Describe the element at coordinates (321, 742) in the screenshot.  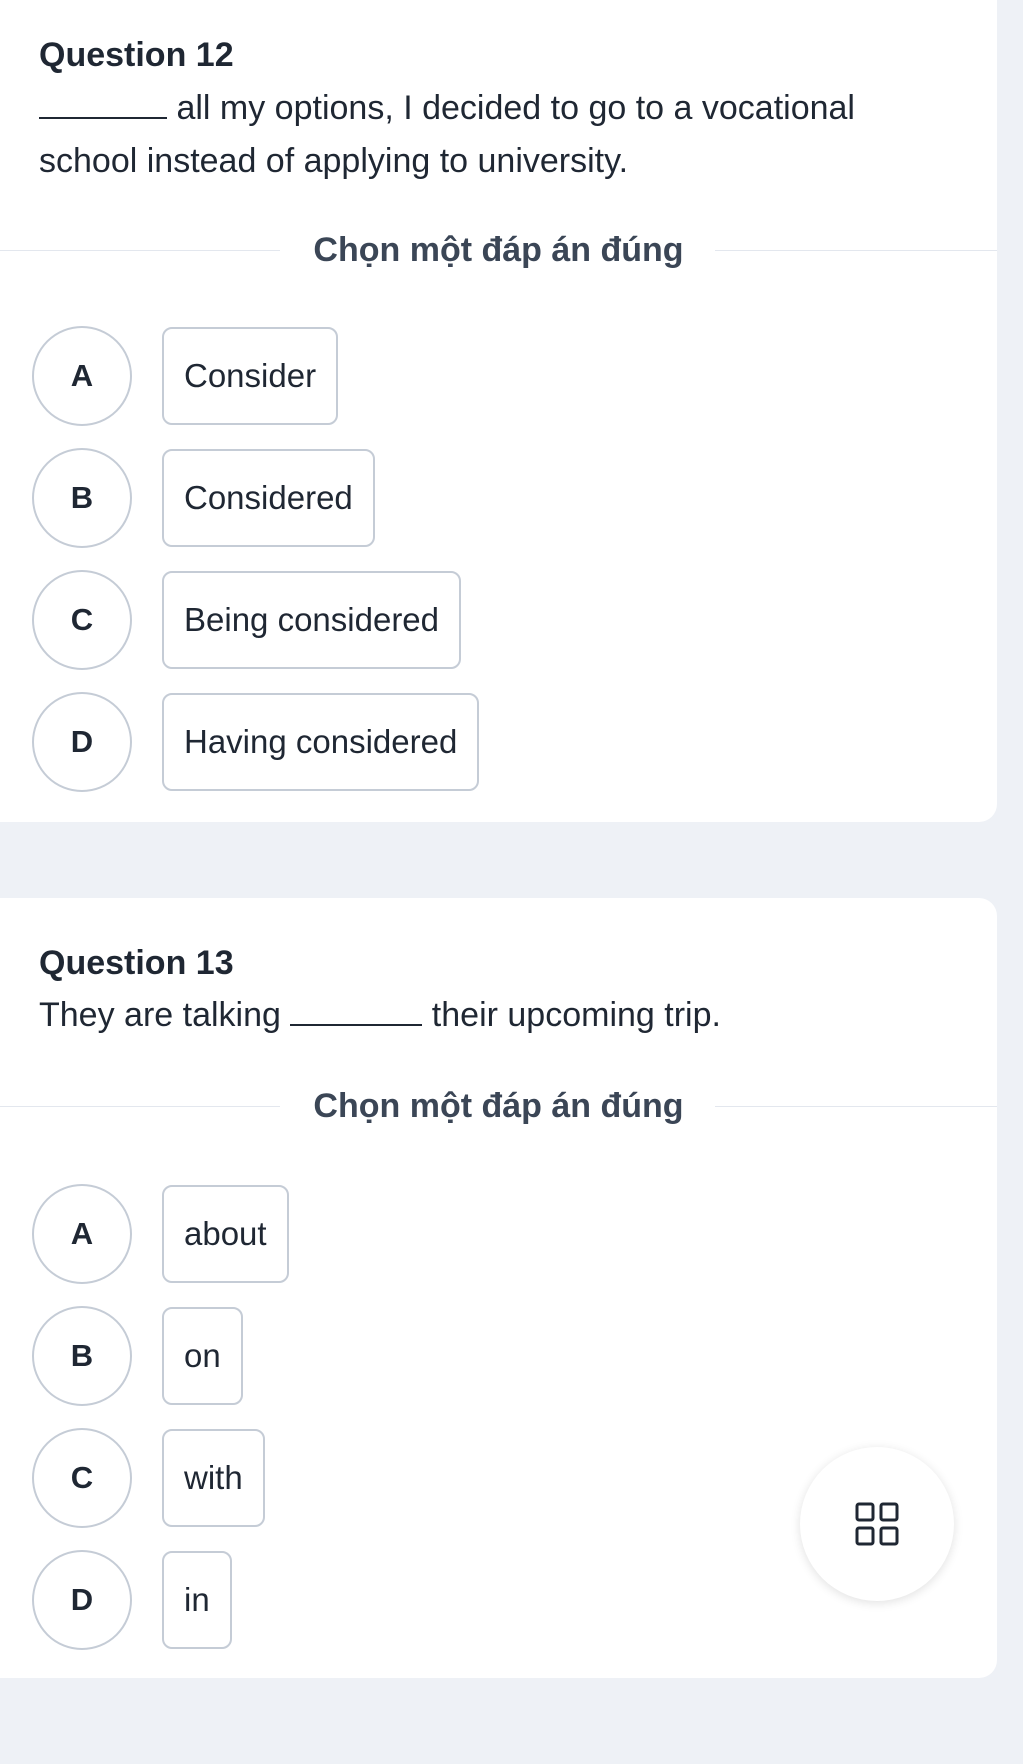
I see `option-text: Having considered` at that location.